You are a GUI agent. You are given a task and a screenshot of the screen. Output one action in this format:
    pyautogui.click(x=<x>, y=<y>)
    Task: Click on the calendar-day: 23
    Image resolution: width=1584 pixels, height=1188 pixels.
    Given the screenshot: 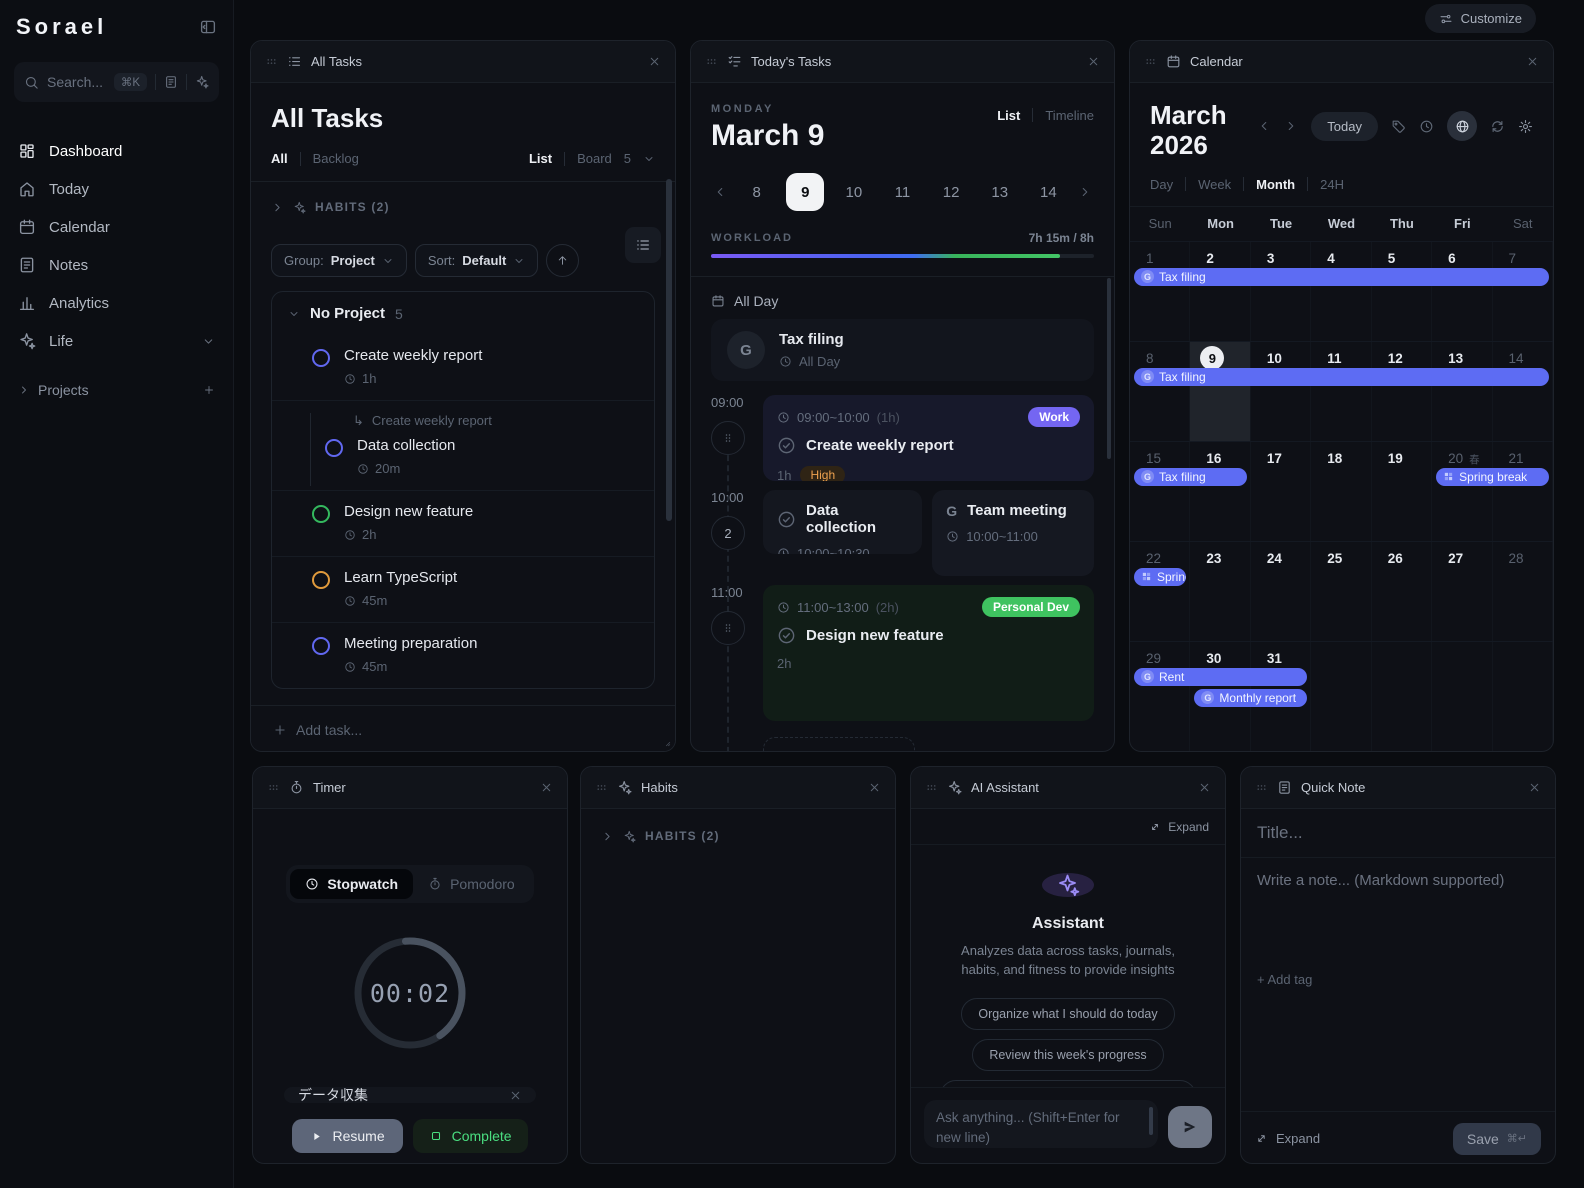 What is the action you would take?
    pyautogui.click(x=1220, y=591)
    